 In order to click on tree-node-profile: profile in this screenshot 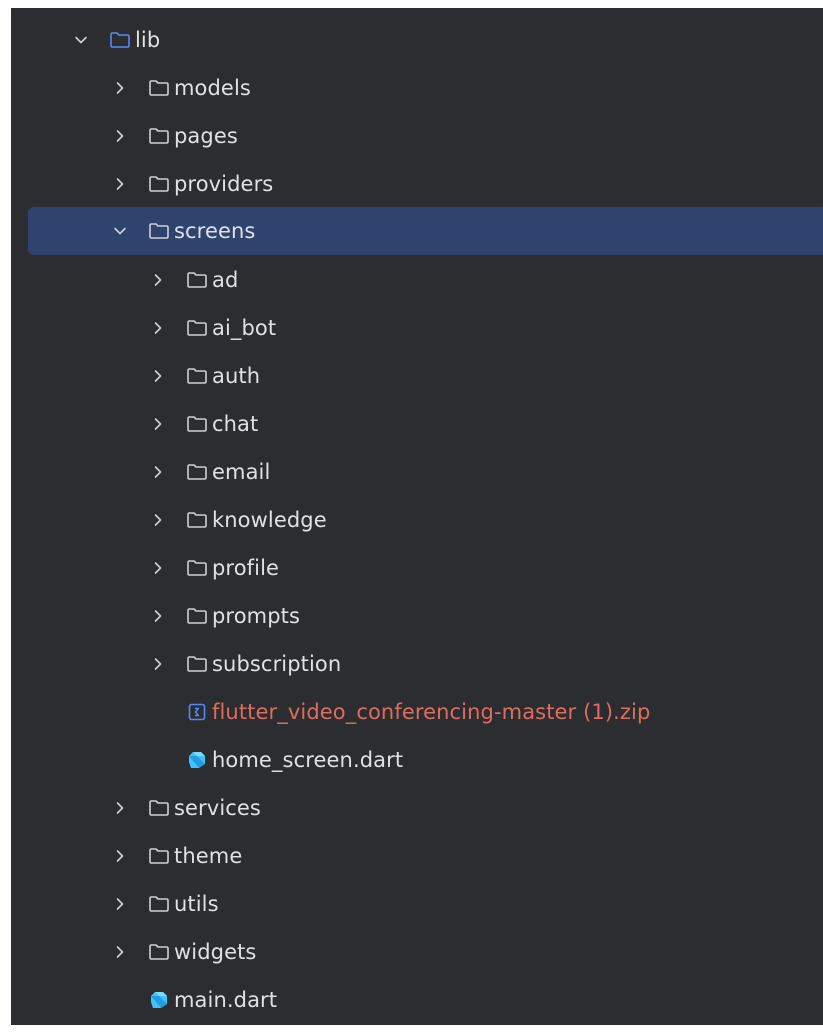, I will do `click(145, 568)`.